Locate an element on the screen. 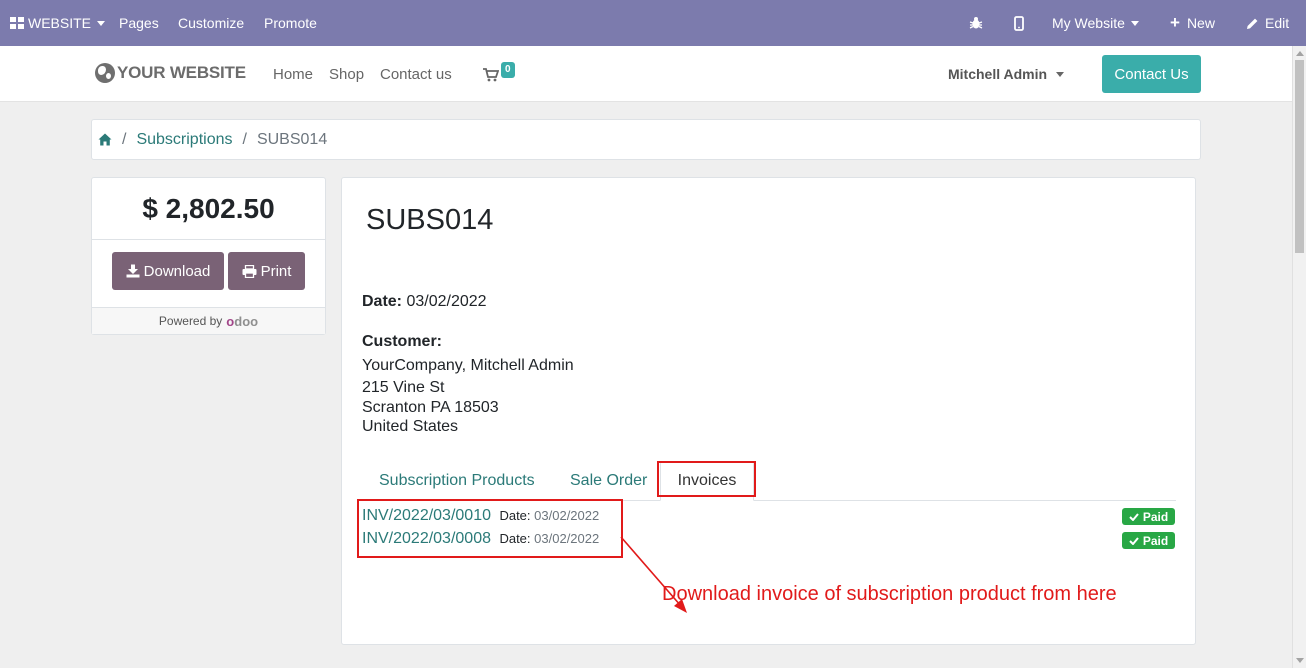 The image size is (1306, 668). address-line-2: Scranton PA 18503 is located at coordinates (430, 407).